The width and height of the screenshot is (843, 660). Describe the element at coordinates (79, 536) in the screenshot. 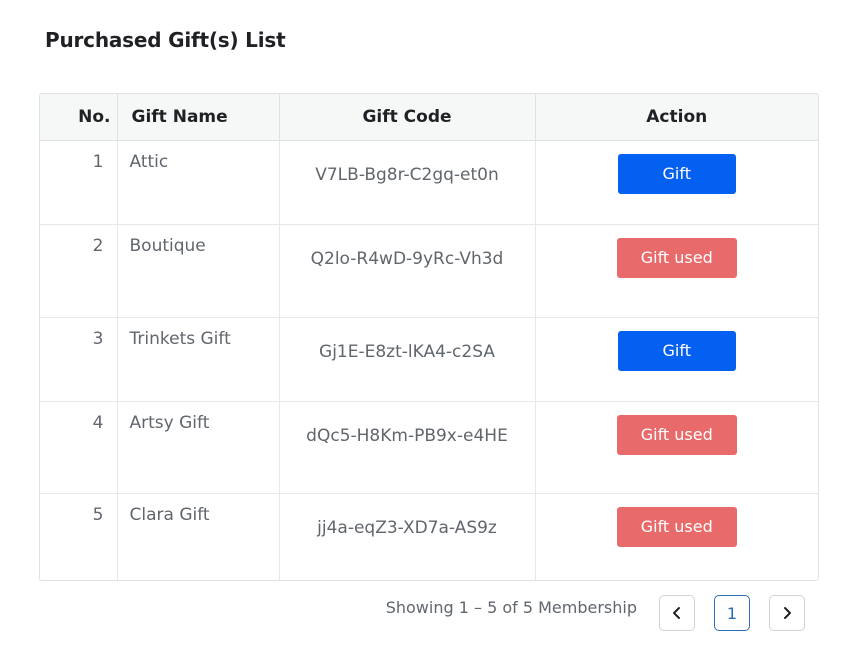

I see `row-number: 5` at that location.